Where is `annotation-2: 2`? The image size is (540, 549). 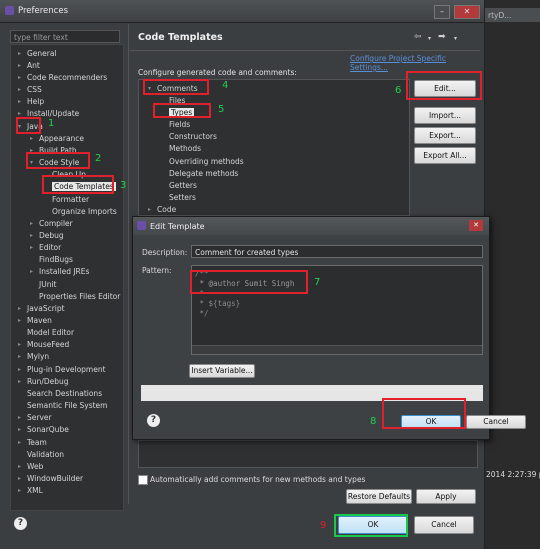 annotation-2: 2 is located at coordinates (98, 158).